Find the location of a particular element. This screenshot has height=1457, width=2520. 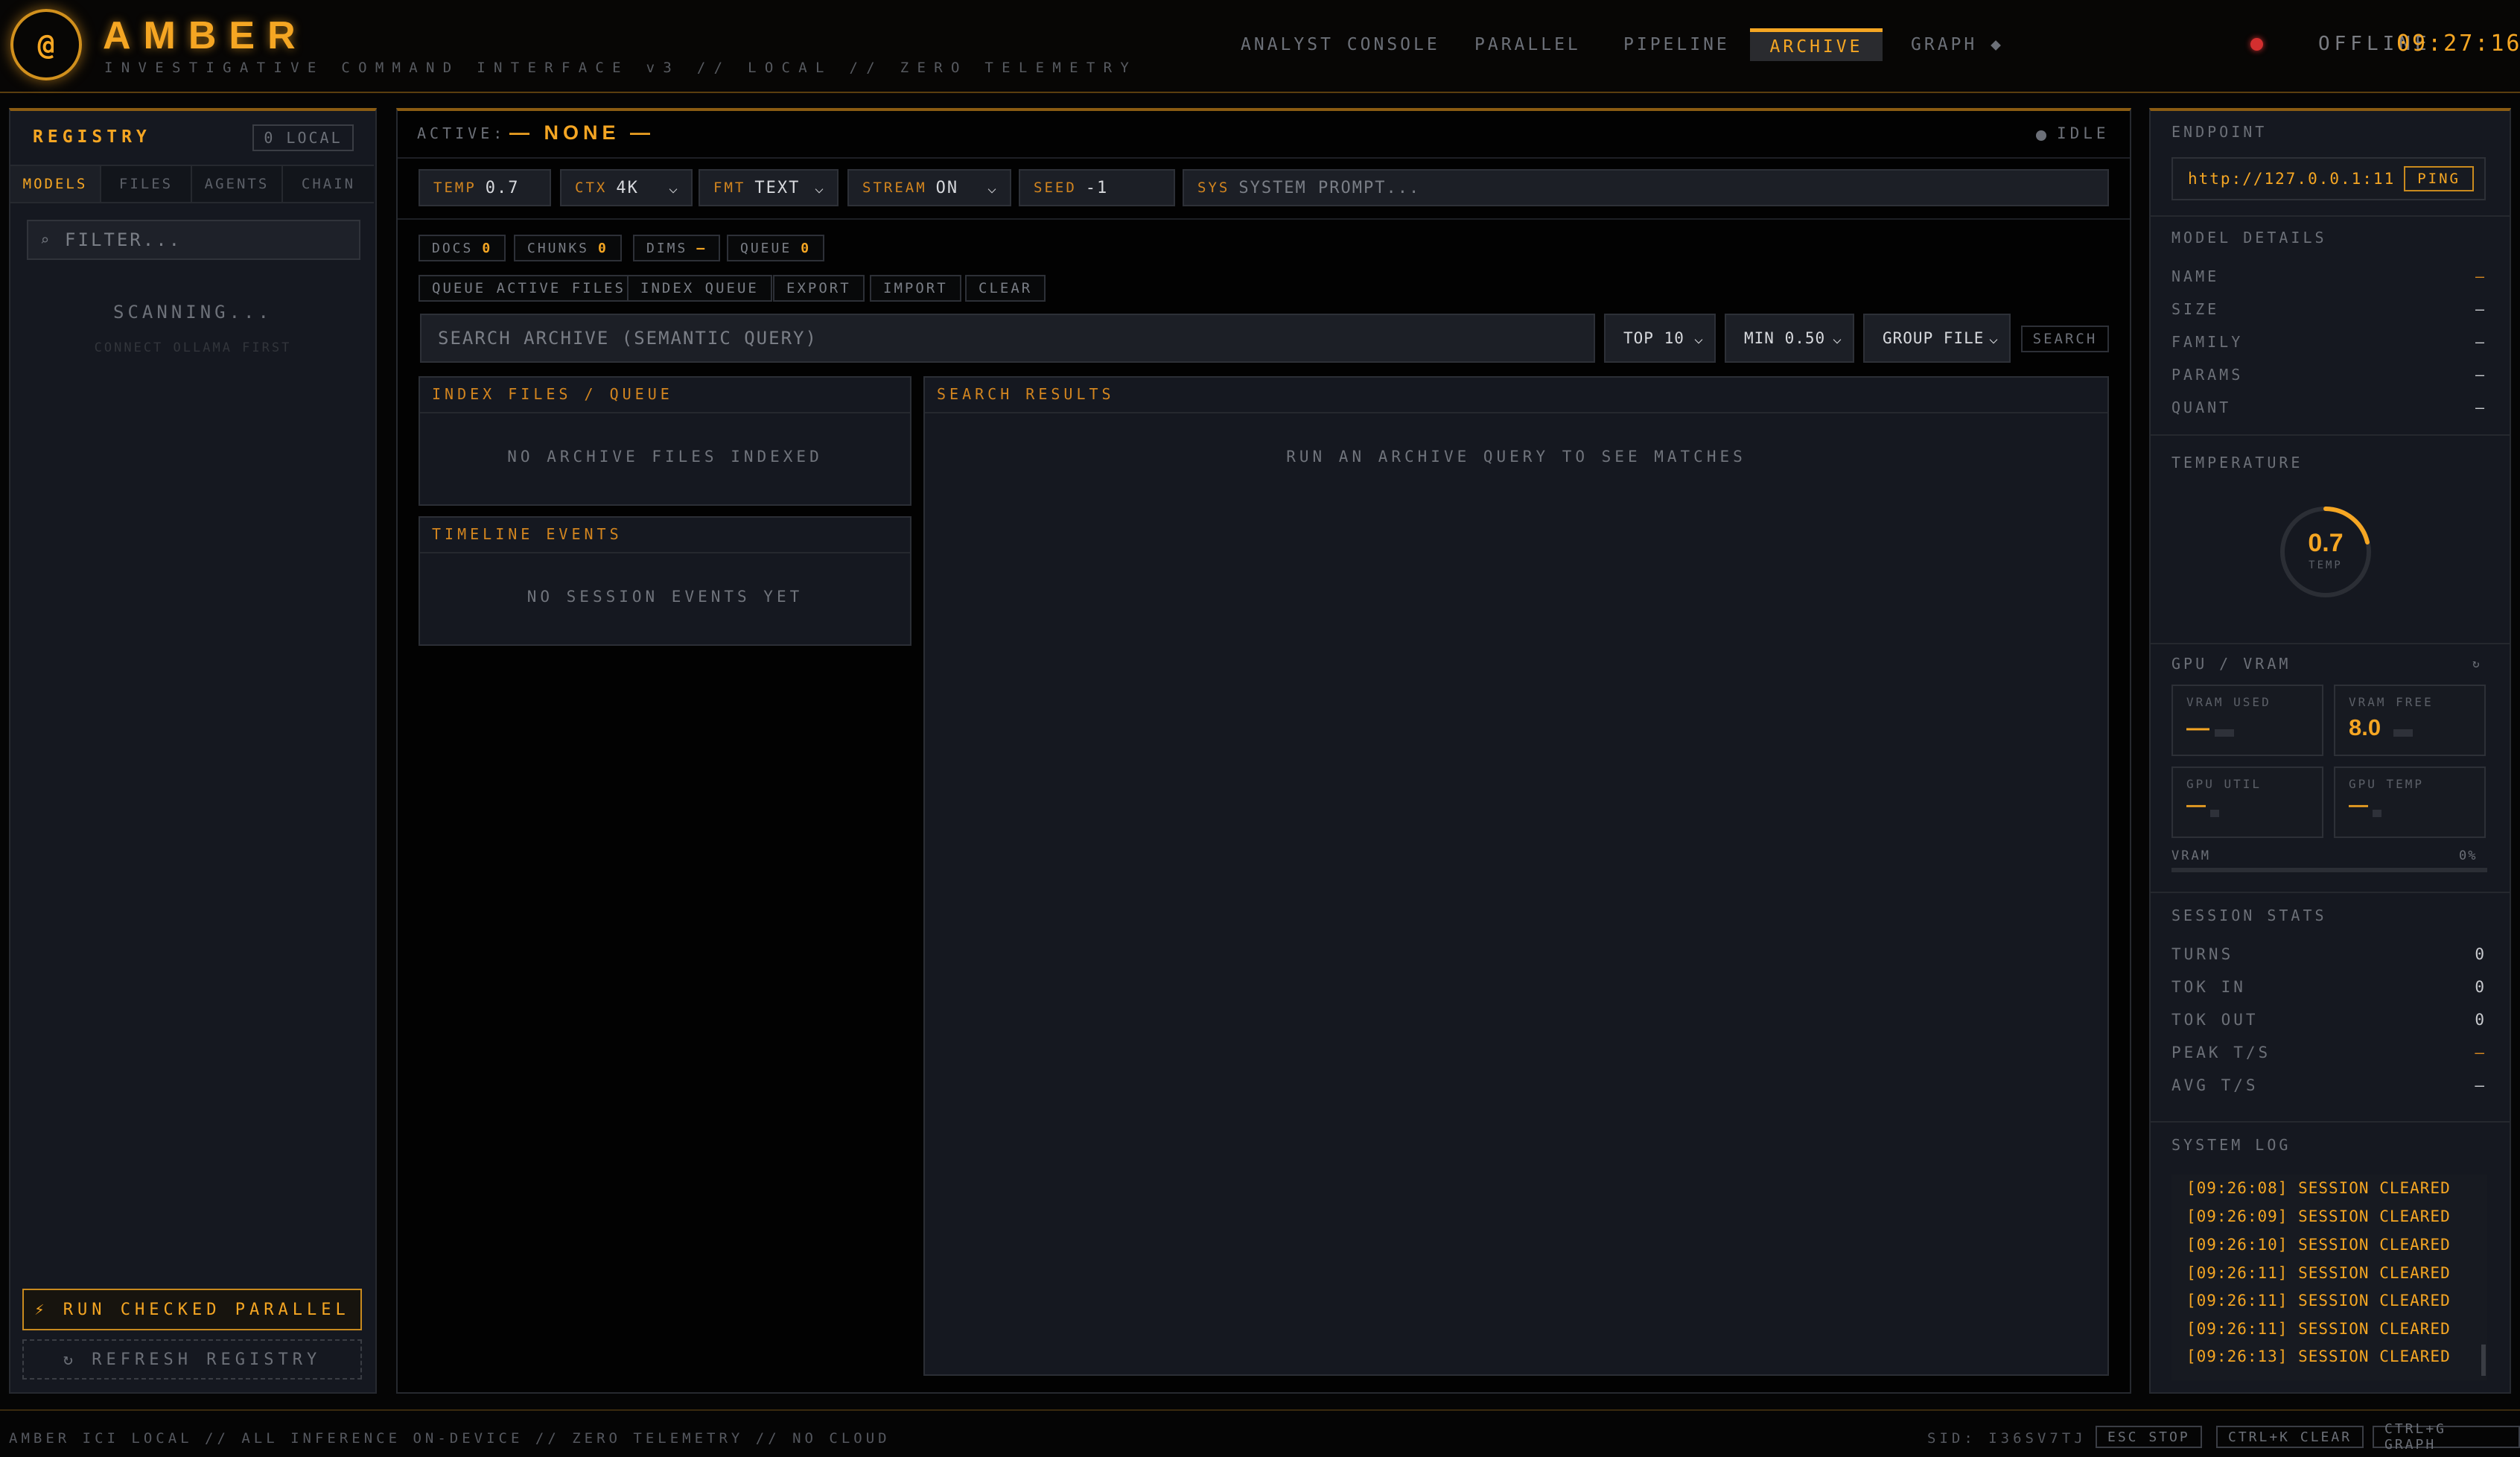

gpu-vram-label: GPU / VRAM is located at coordinates (2231, 664).